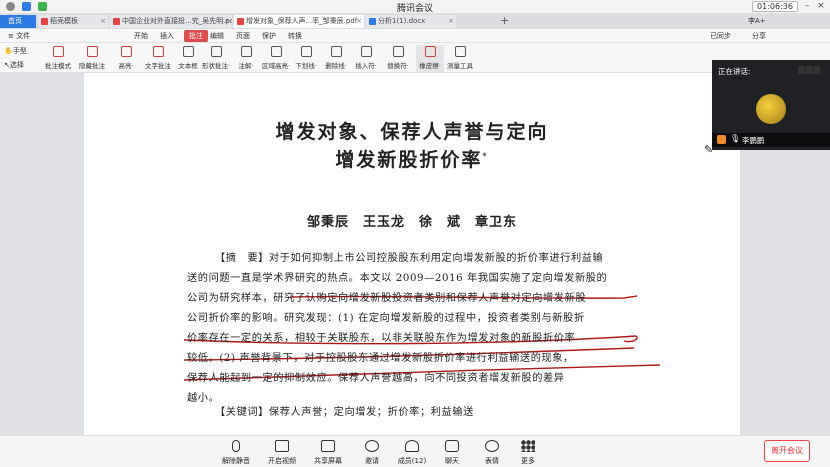 Image resolution: width=830 pixels, height=467 pixels. Describe the element at coordinates (167, 36) in the screenshot. I see `menu-2: 插入` at that location.